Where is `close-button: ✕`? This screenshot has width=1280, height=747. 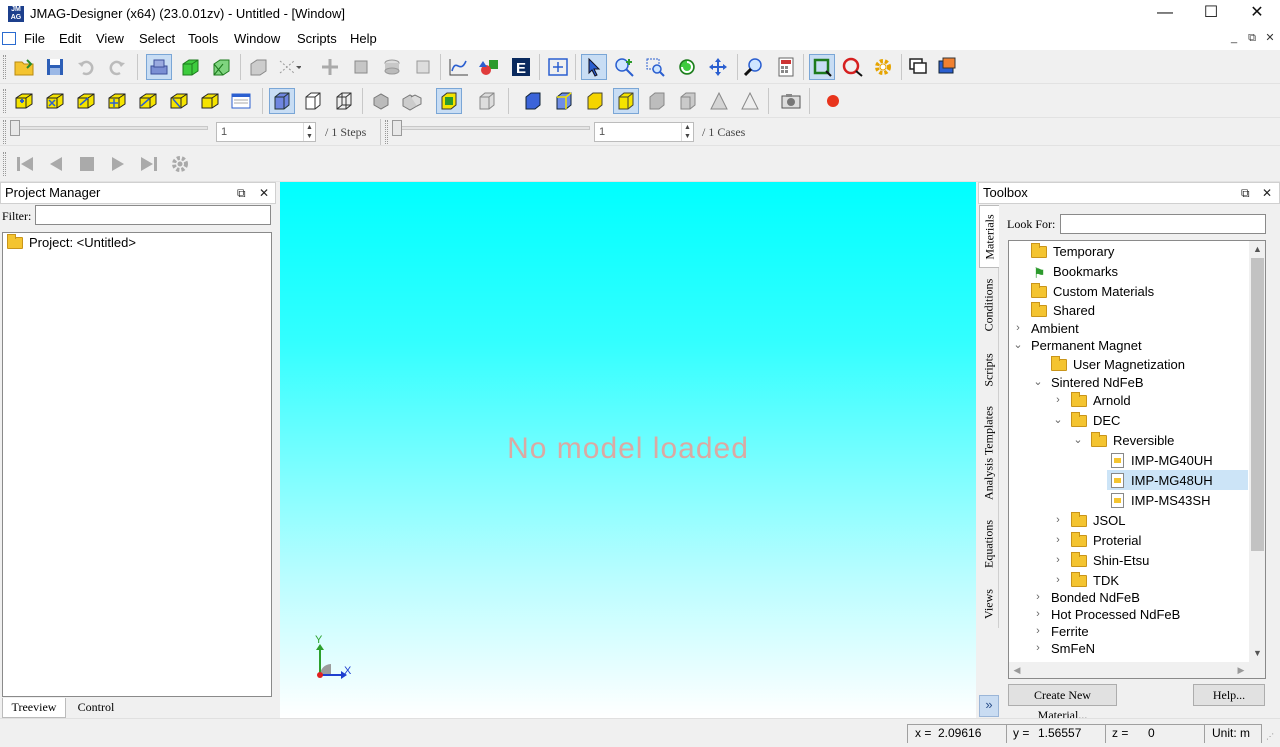 close-button: ✕ is located at coordinates (1257, 14).